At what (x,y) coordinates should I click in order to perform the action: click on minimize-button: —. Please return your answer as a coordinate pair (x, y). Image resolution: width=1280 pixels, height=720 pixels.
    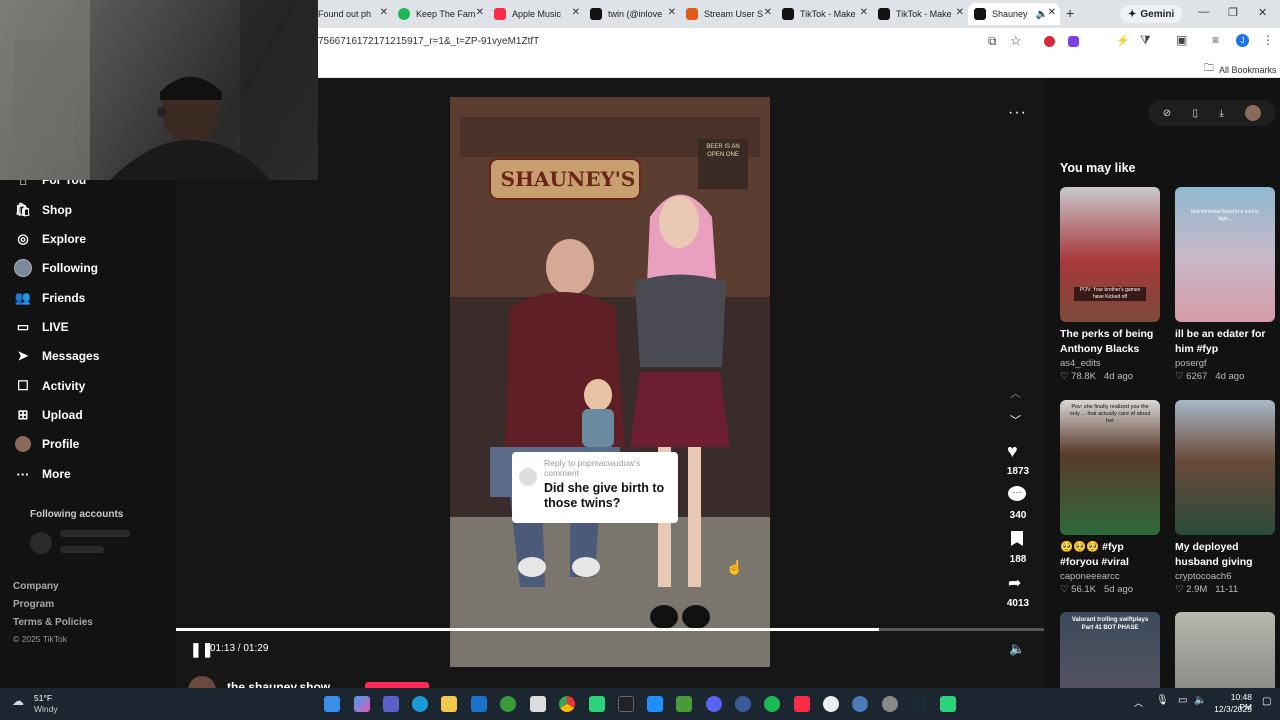
    Looking at the image, I should click on (1203, 12).